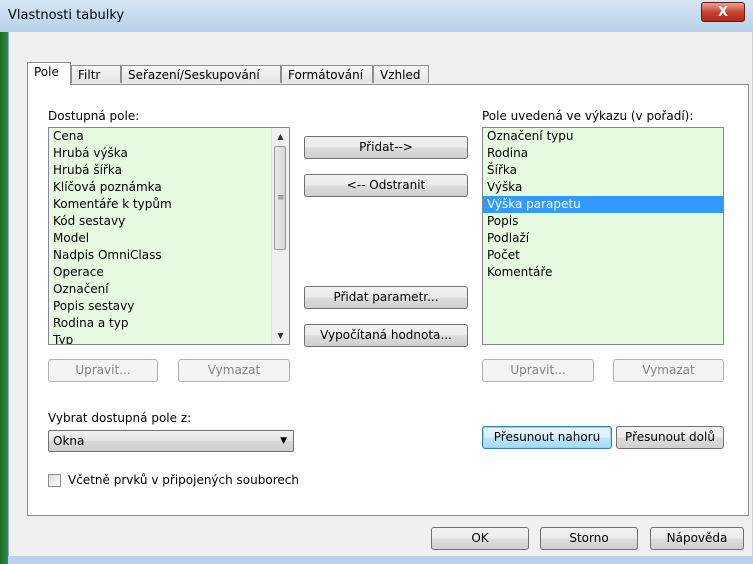 The image size is (753, 564). Describe the element at coordinates (169, 204) in the screenshot. I see `available-field-item: Komentáře k typům` at that location.